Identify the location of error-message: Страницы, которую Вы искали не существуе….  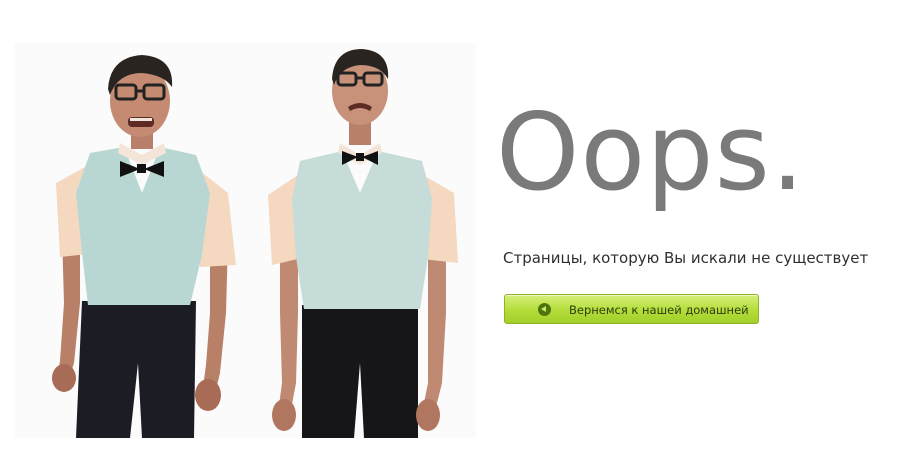
(686, 258).